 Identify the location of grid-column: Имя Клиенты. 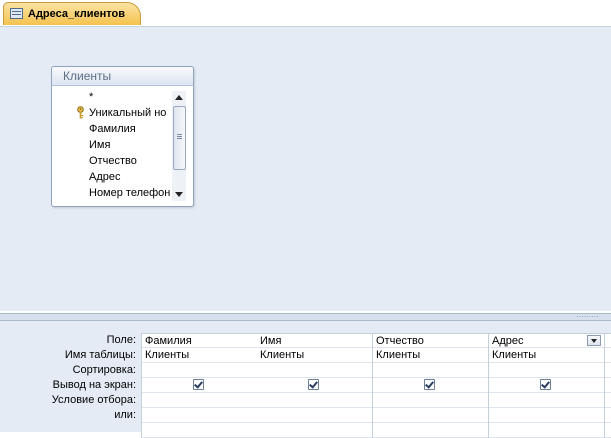
(315, 385).